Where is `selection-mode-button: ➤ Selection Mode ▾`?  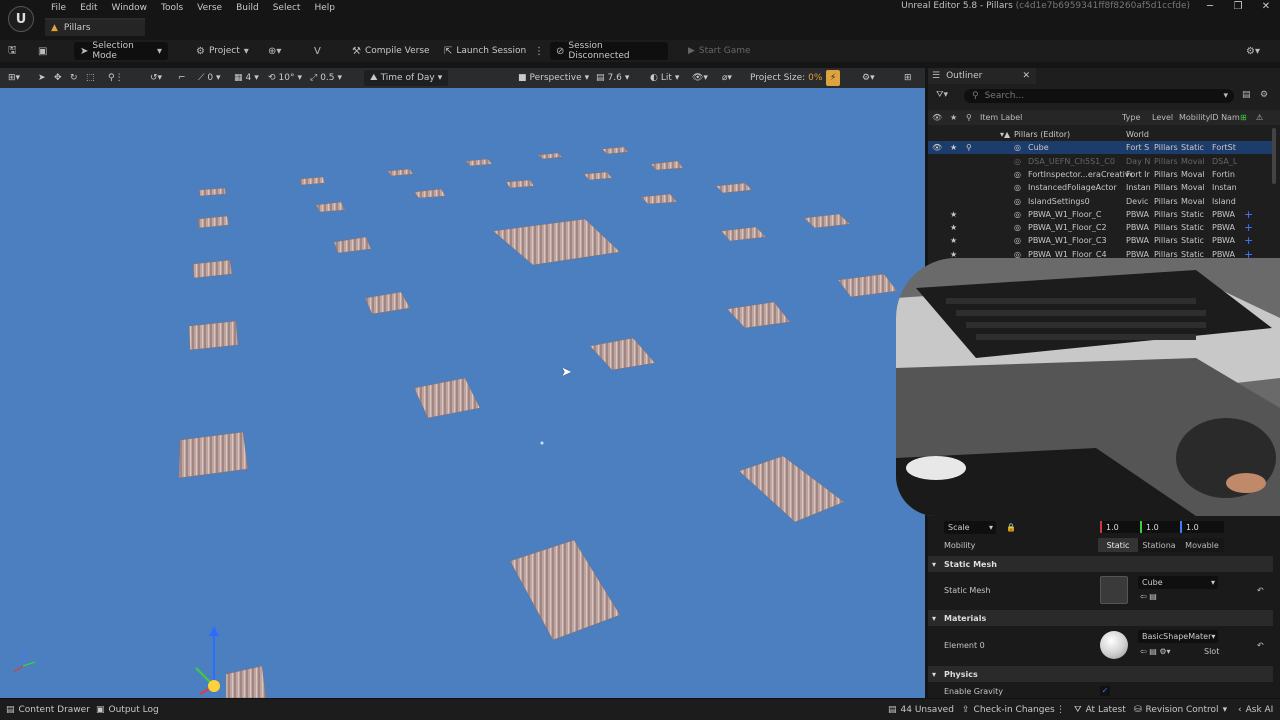
selection-mode-button: ➤ Selection Mode ▾ is located at coordinates (121, 51).